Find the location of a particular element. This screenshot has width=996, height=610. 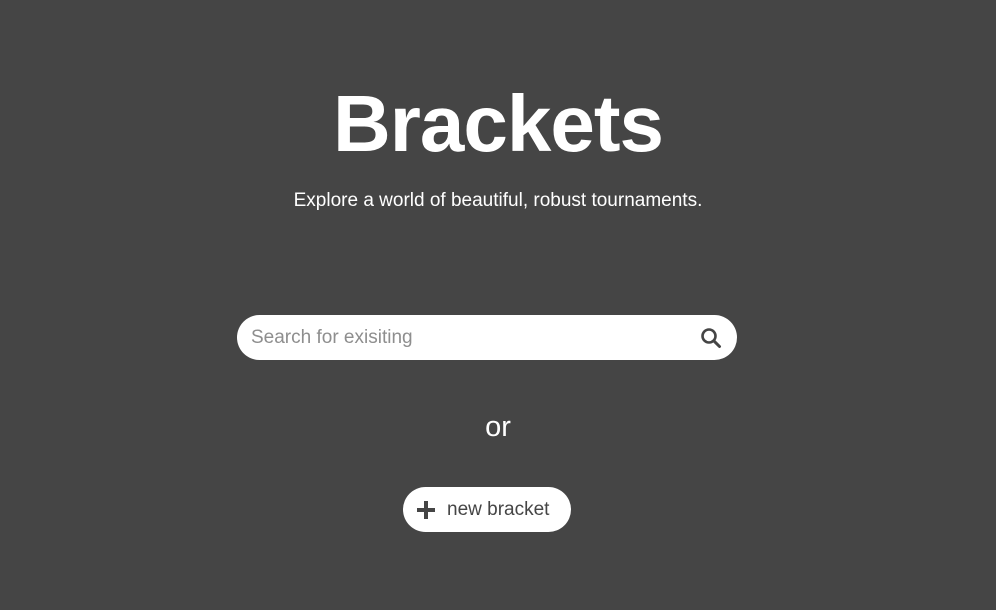

new-bracket-label: new bracket is located at coordinates (498, 509).